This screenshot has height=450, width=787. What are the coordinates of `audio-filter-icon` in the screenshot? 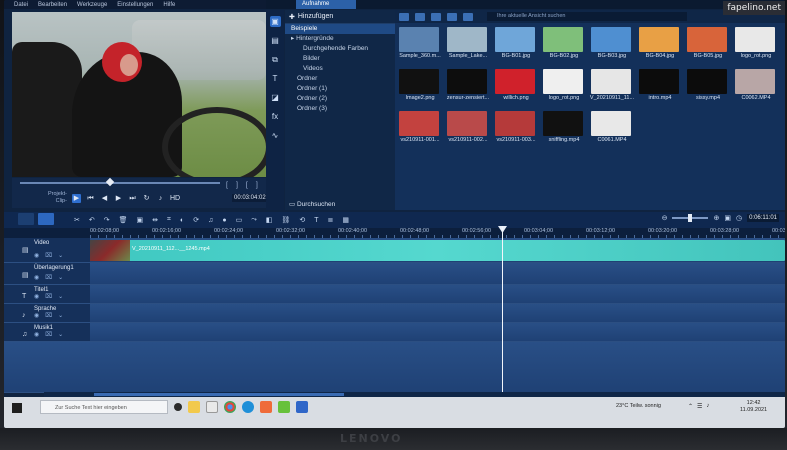 It's located at (452, 16).